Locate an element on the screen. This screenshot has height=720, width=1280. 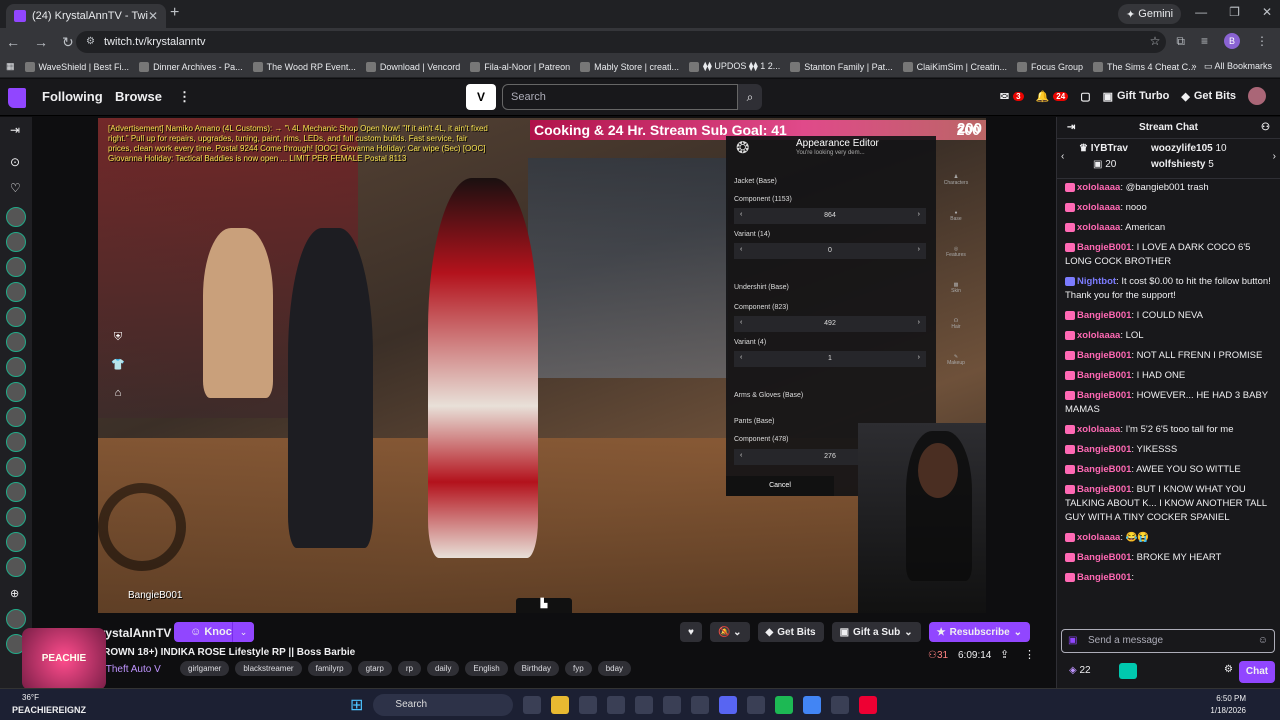
hair-tab: ☊ Hair is located at coordinates (956, 336).